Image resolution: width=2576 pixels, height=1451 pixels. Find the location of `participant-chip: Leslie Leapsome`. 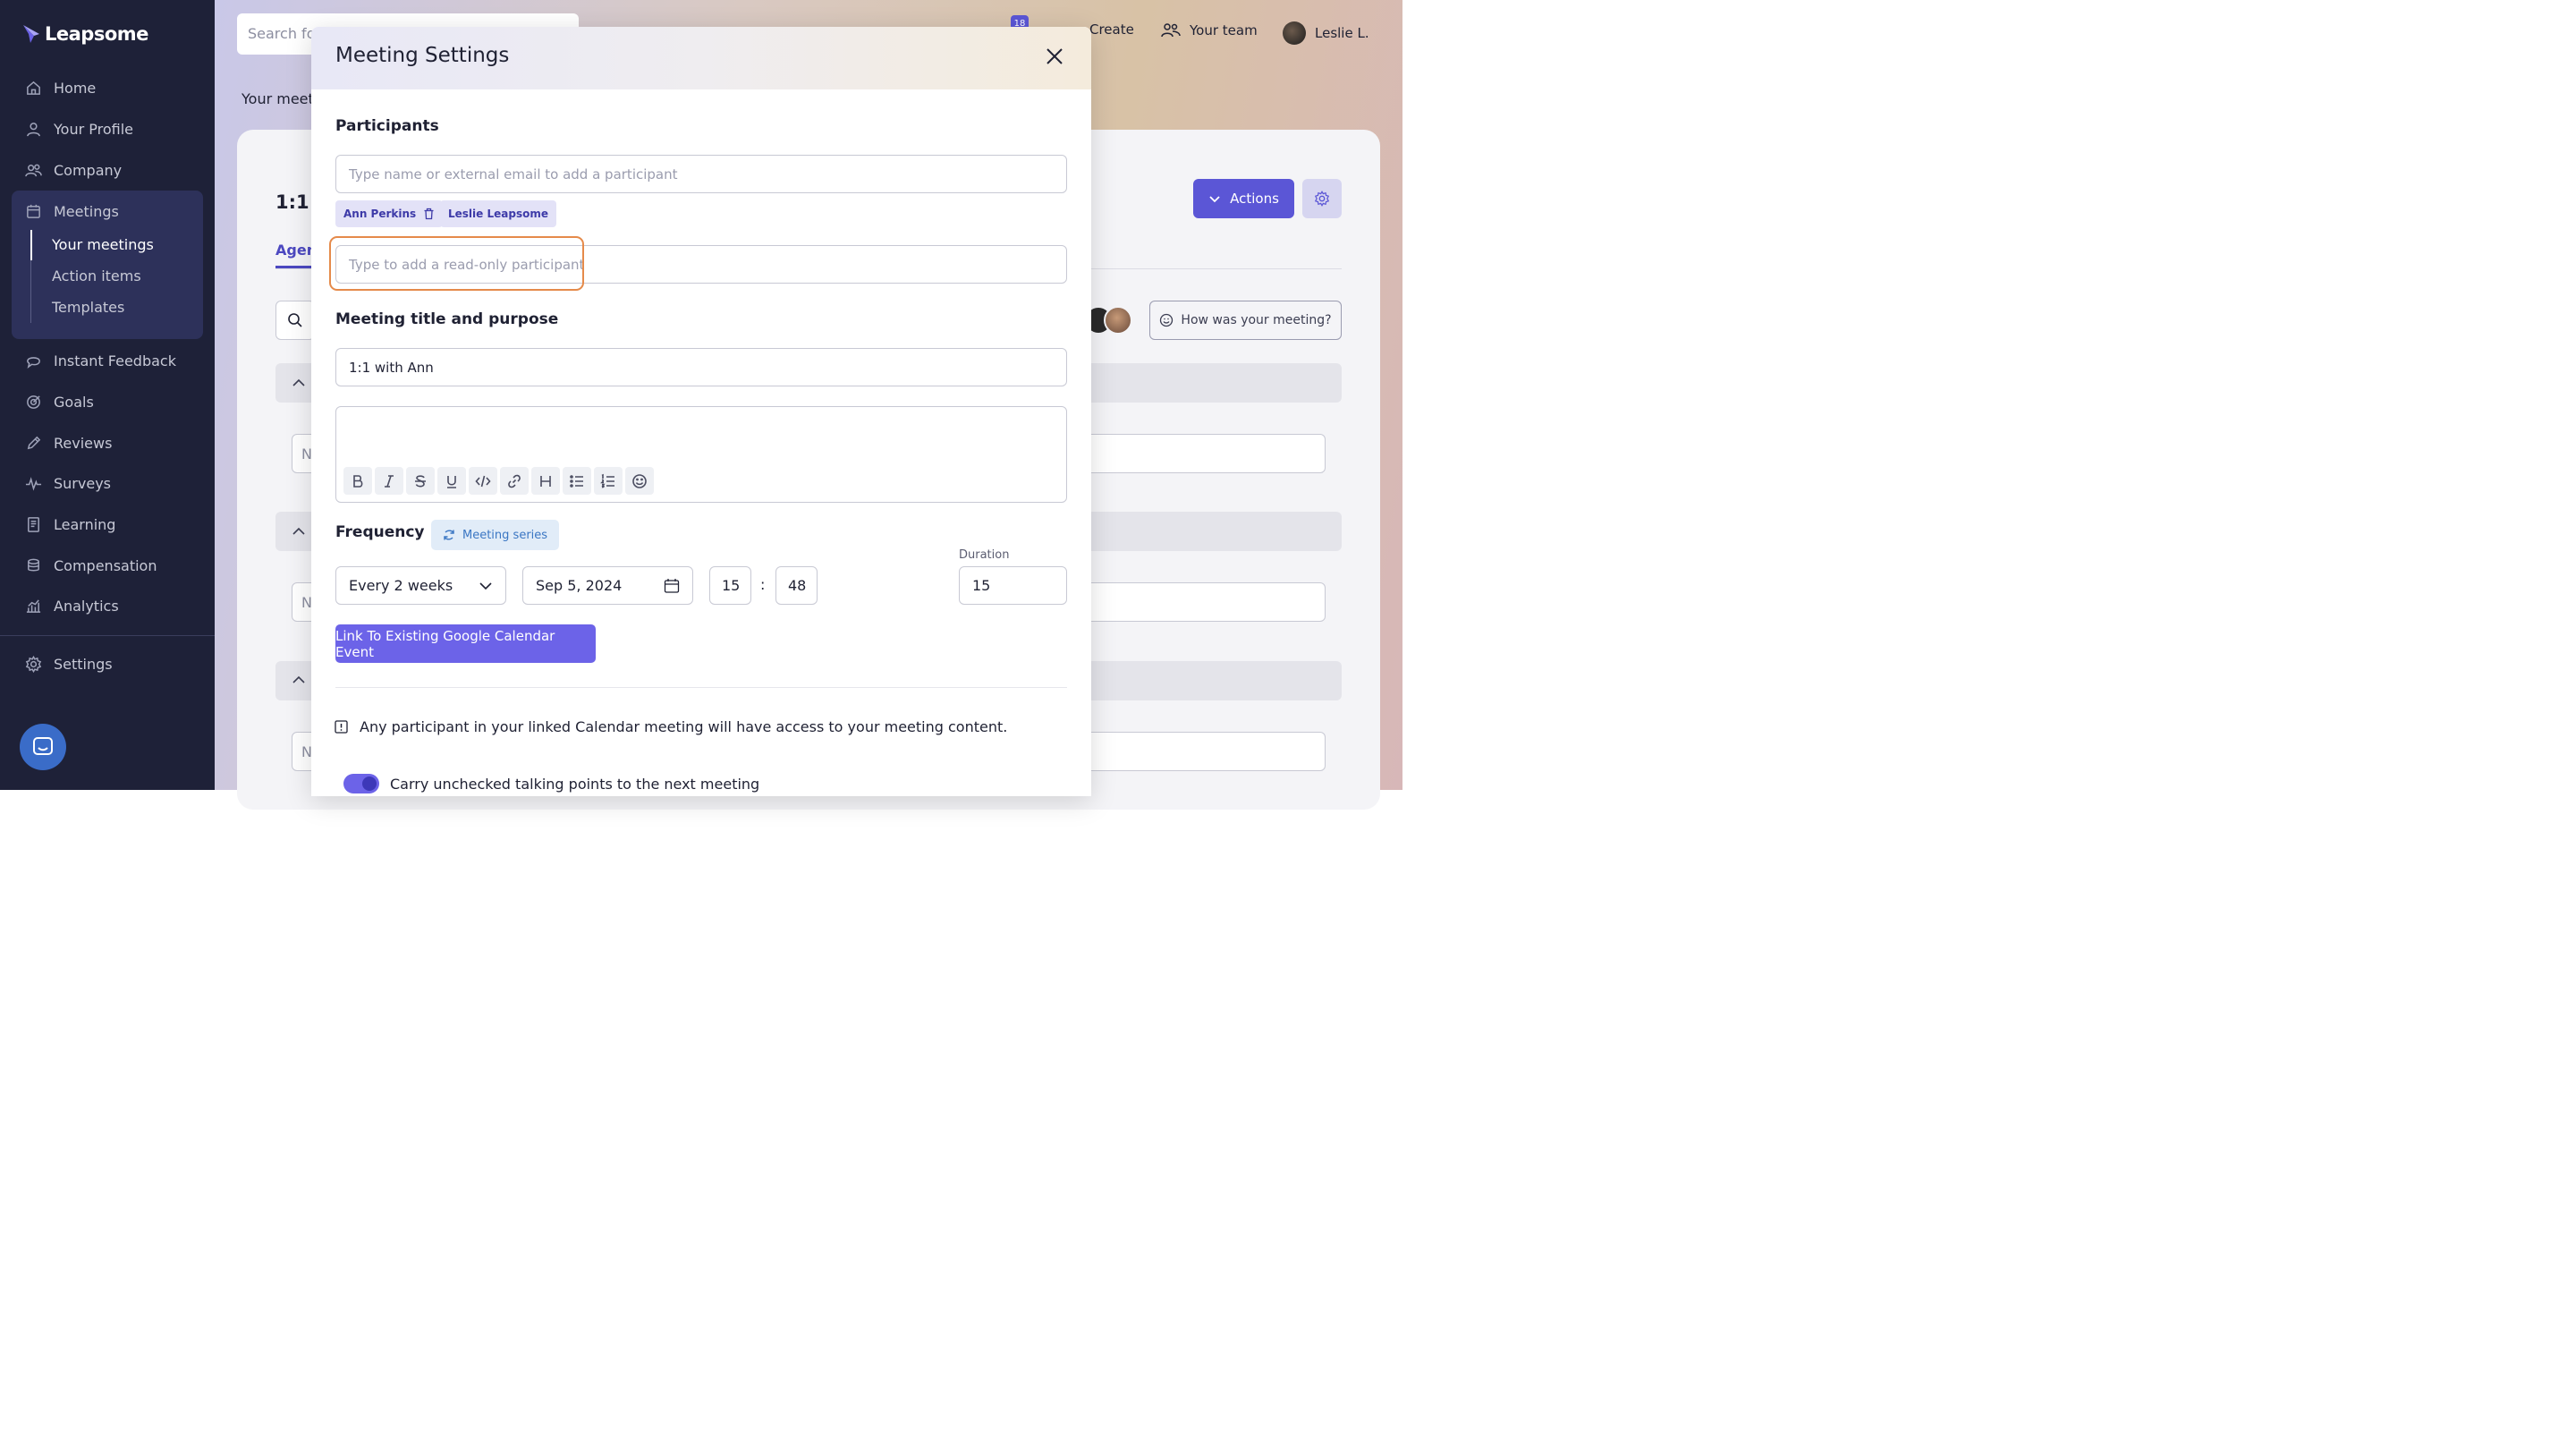

participant-chip: Leslie Leapsome is located at coordinates (498, 213).